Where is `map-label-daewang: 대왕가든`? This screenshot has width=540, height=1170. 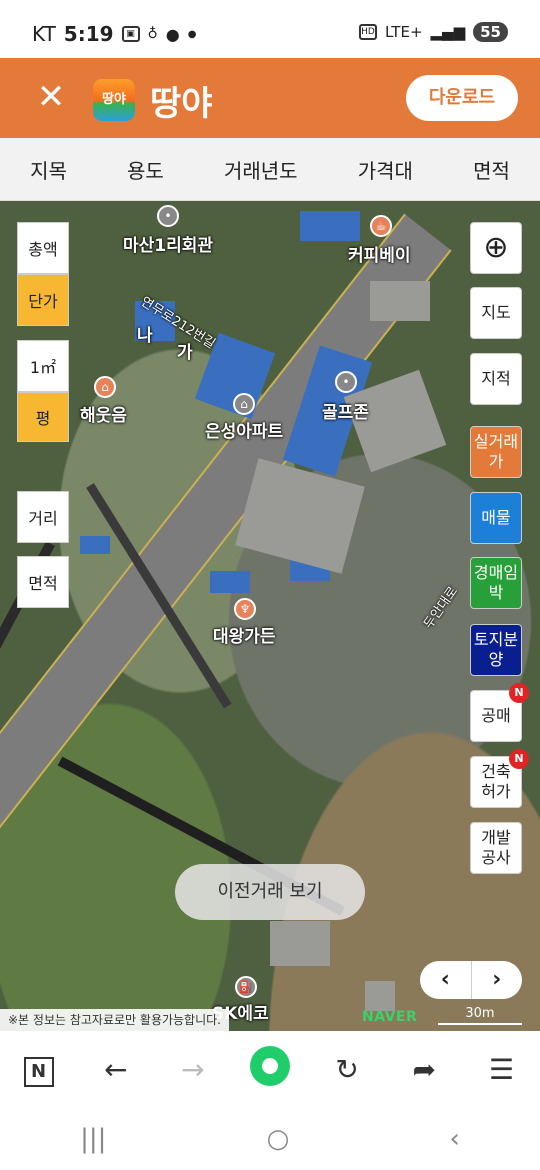 map-label-daewang: 대왕가든 is located at coordinates (244, 637).